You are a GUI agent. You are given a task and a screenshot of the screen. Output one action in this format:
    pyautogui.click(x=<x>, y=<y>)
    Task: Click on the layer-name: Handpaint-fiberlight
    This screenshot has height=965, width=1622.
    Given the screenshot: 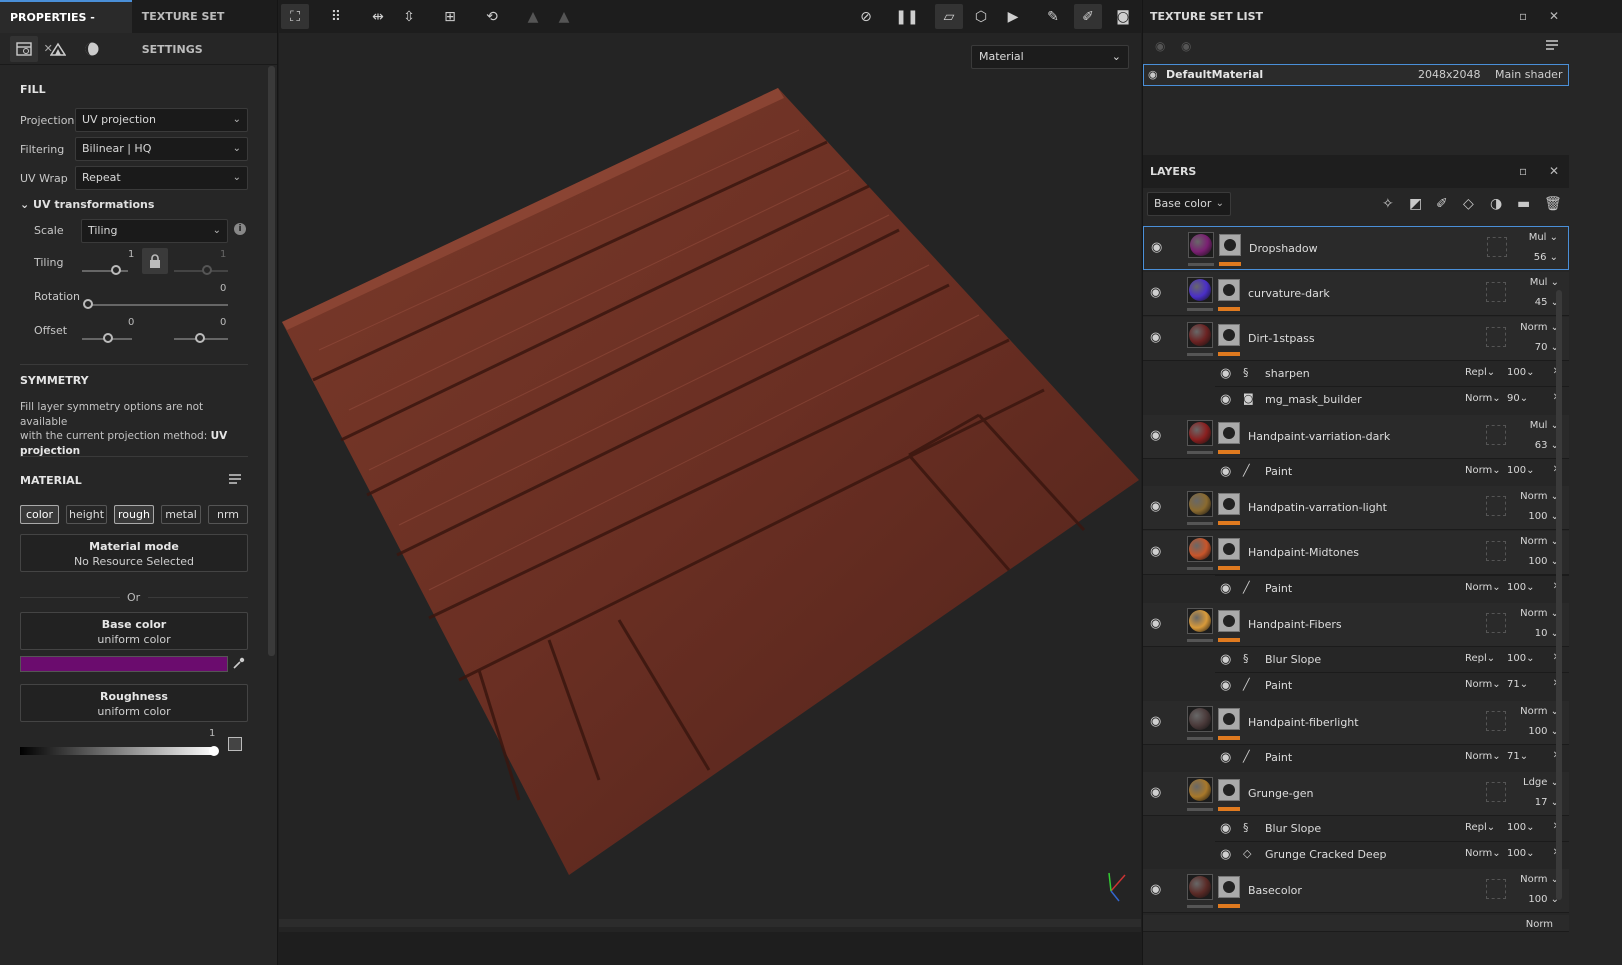 What is the action you would take?
    pyautogui.click(x=1303, y=722)
    